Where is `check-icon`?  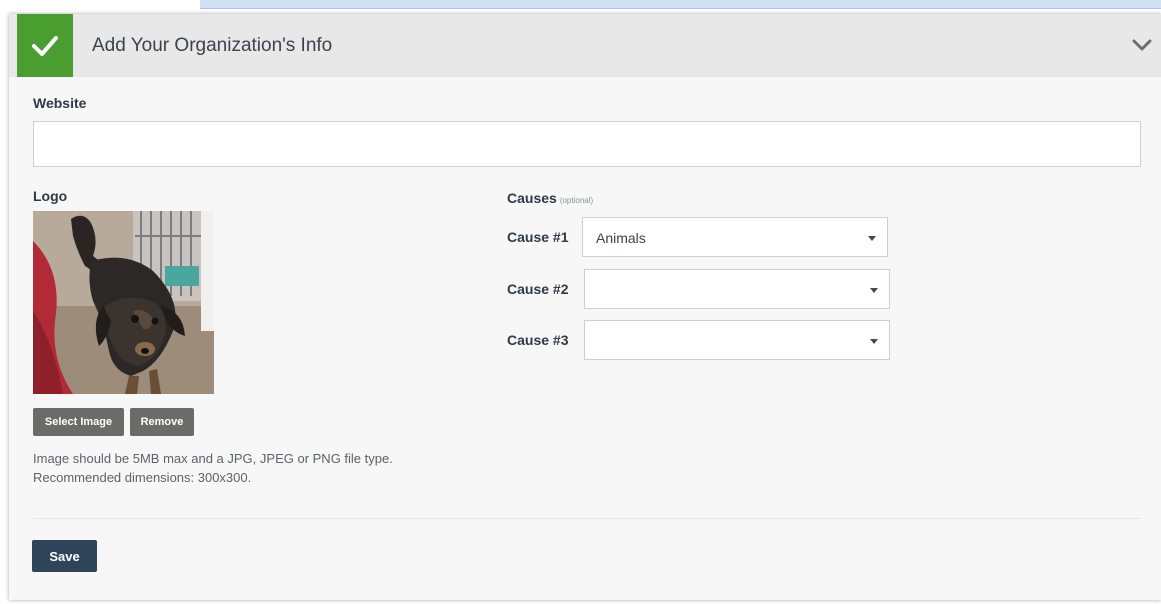 check-icon is located at coordinates (45, 45).